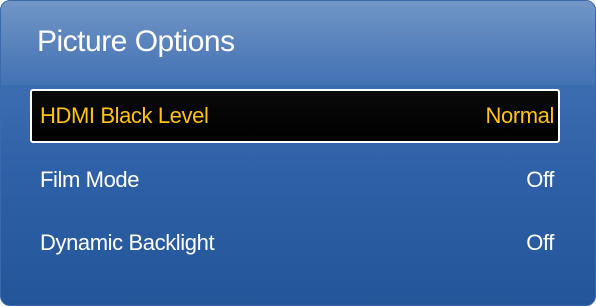 The image size is (596, 306). What do you see at coordinates (520, 115) in the screenshot?
I see `menu-item-value: Normal` at bounding box center [520, 115].